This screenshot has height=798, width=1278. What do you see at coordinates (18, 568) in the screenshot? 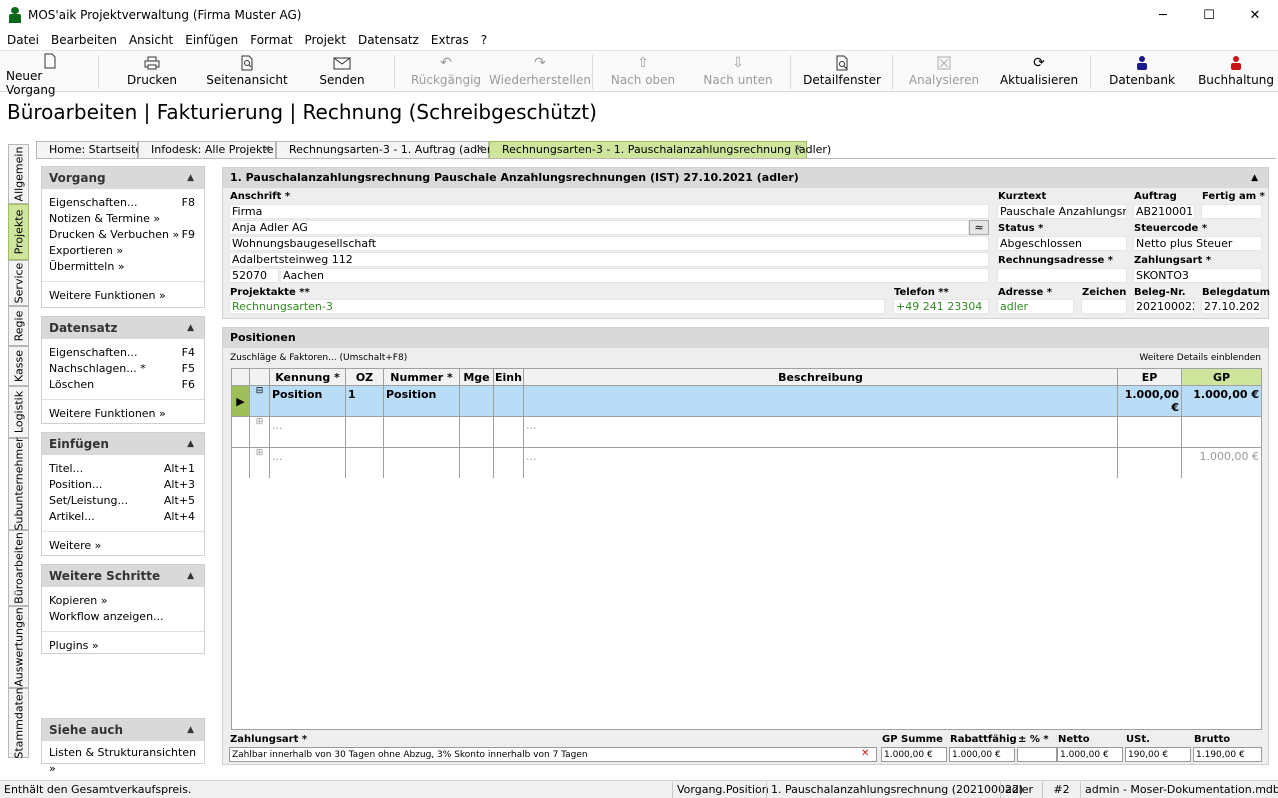
I see `vtab-bueroarbeiten: Büroarbeiten` at bounding box center [18, 568].